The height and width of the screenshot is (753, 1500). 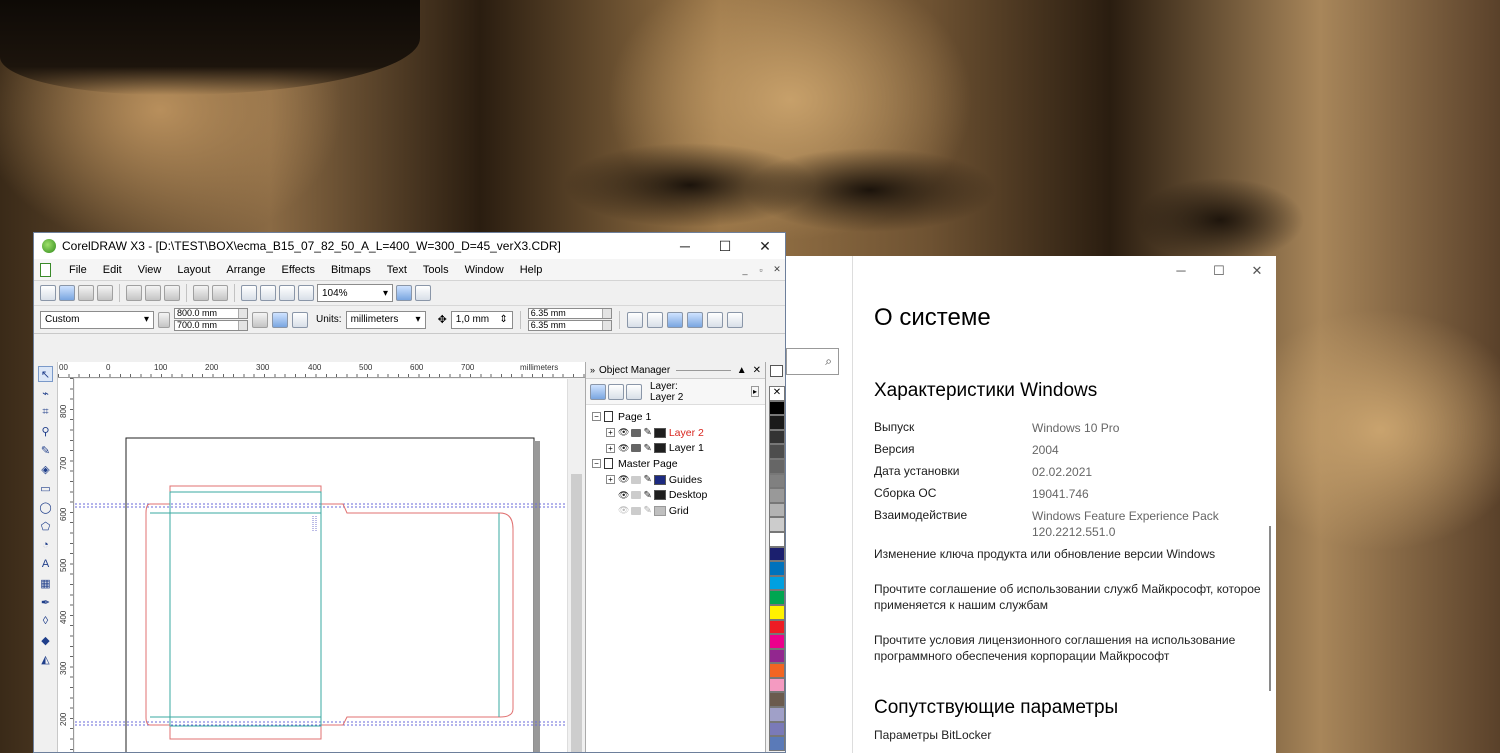 What do you see at coordinates (45, 564) in the screenshot?
I see `text-tool-icon: A` at bounding box center [45, 564].